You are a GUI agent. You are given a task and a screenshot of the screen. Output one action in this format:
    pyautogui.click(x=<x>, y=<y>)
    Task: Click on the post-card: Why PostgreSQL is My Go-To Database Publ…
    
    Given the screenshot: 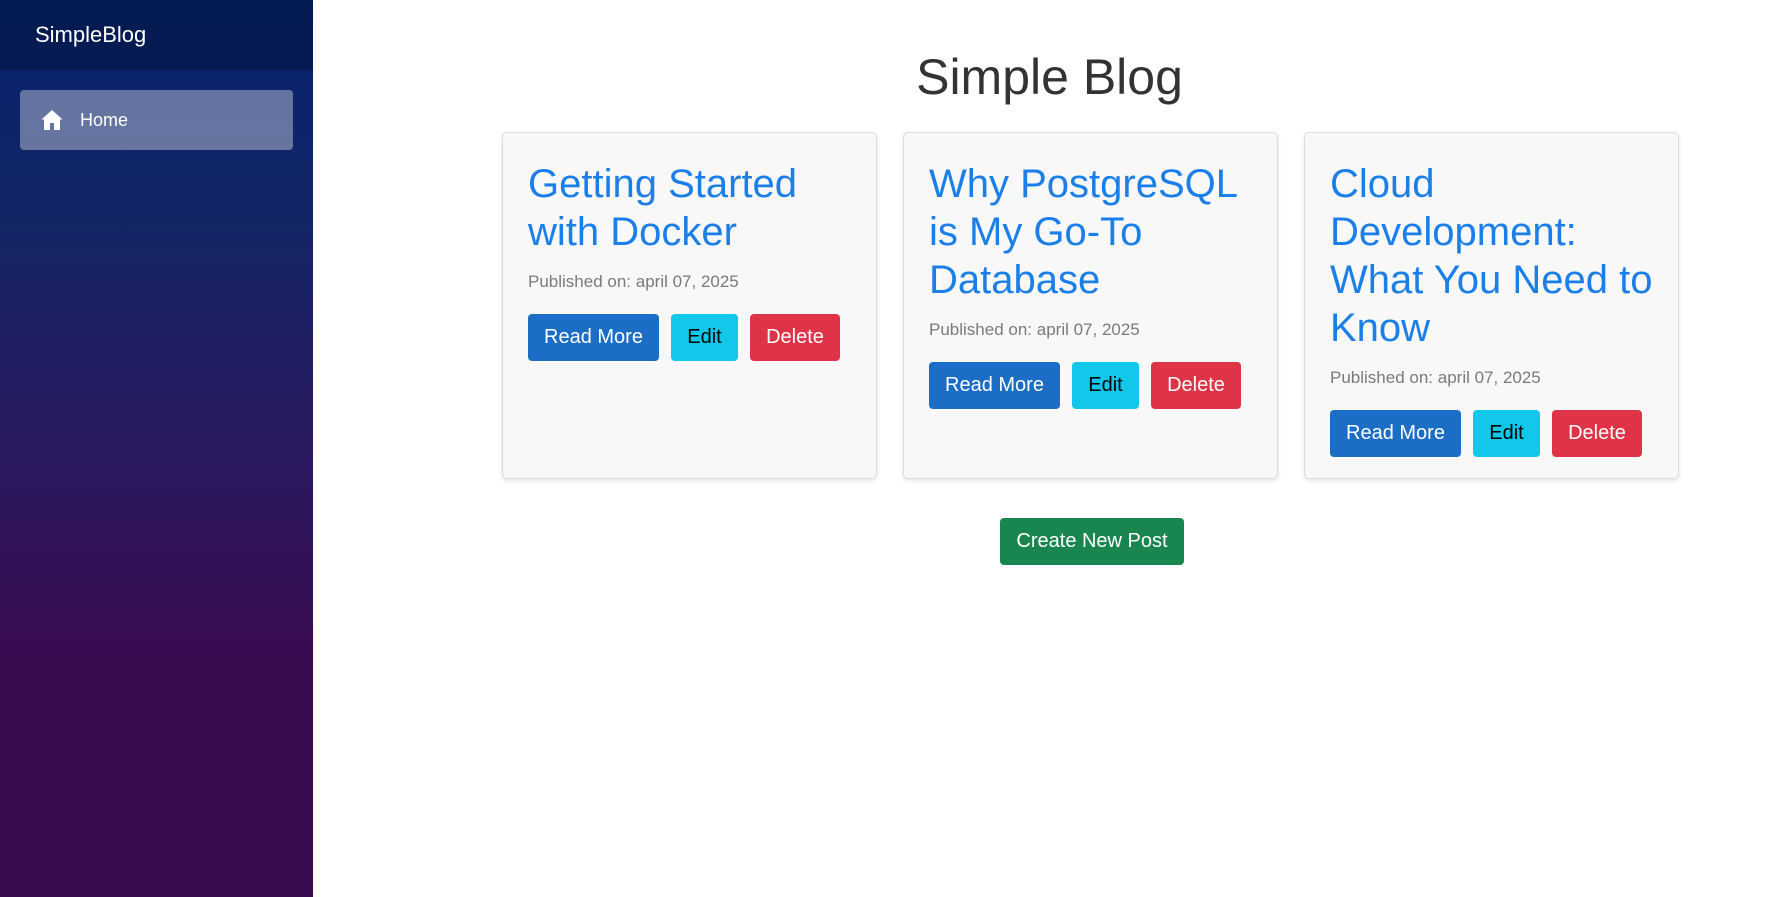 What is the action you would take?
    pyautogui.click(x=1090, y=305)
    